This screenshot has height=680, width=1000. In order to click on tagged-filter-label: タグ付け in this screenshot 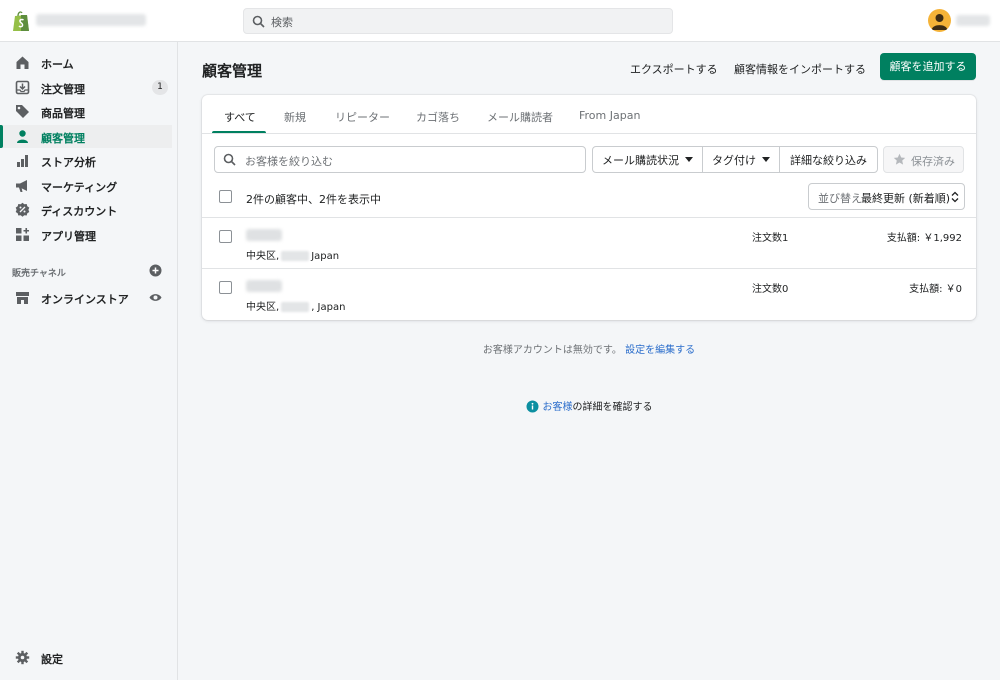, I will do `click(734, 160)`.